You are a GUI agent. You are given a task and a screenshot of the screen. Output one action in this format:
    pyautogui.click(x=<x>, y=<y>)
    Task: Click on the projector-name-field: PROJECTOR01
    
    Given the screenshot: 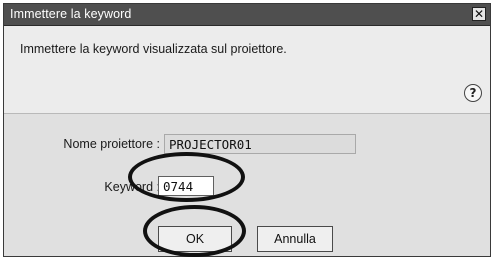 What is the action you would take?
    pyautogui.click(x=260, y=144)
    